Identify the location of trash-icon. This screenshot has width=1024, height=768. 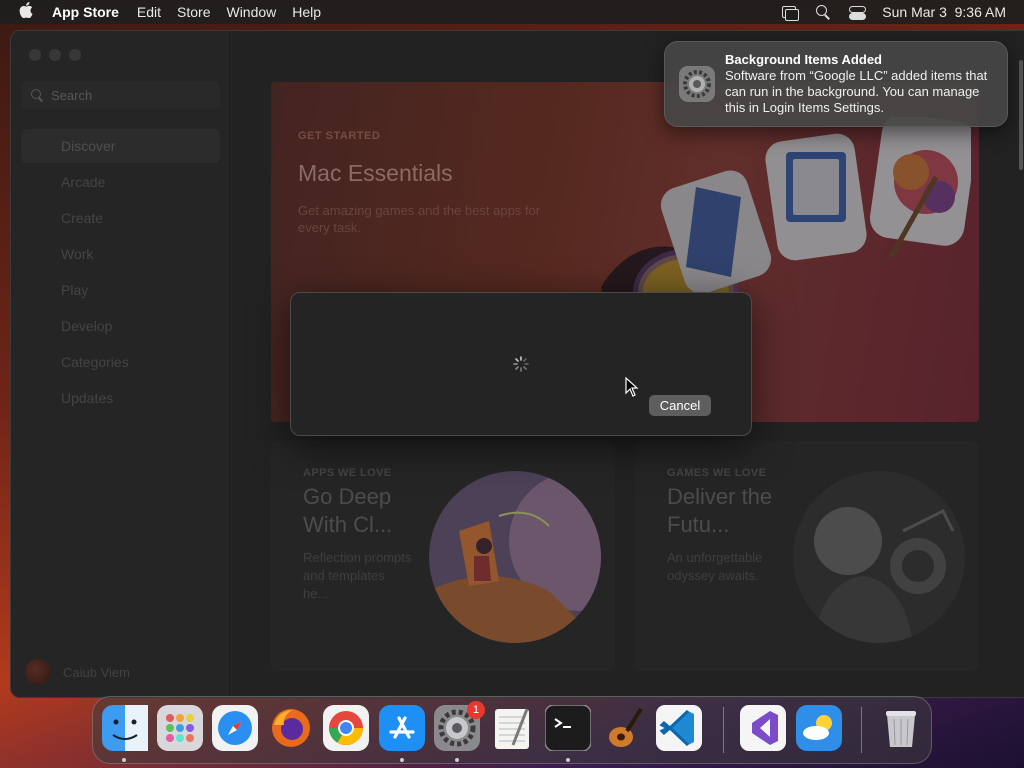
(901, 728).